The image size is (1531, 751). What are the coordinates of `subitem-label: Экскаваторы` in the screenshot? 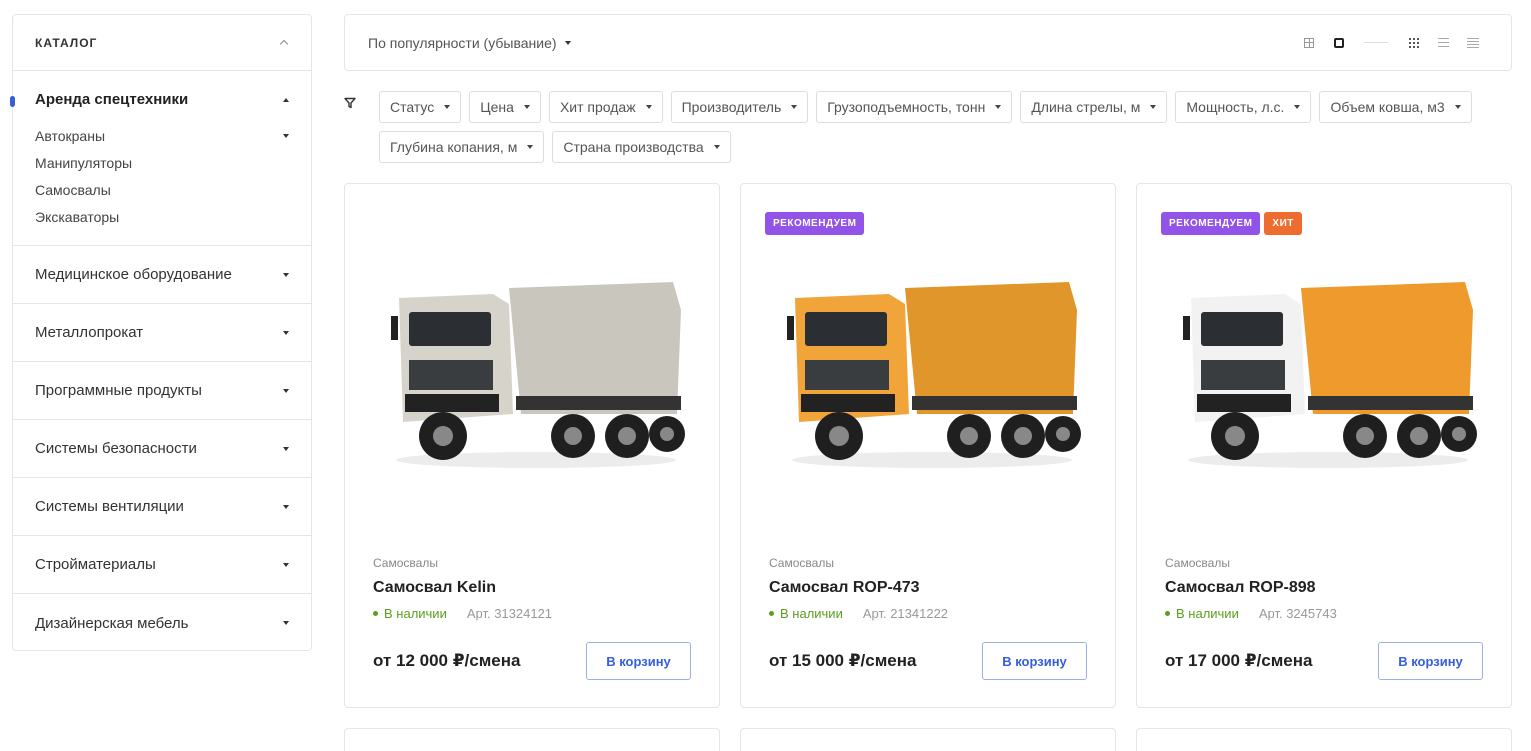 It's located at (77, 216).